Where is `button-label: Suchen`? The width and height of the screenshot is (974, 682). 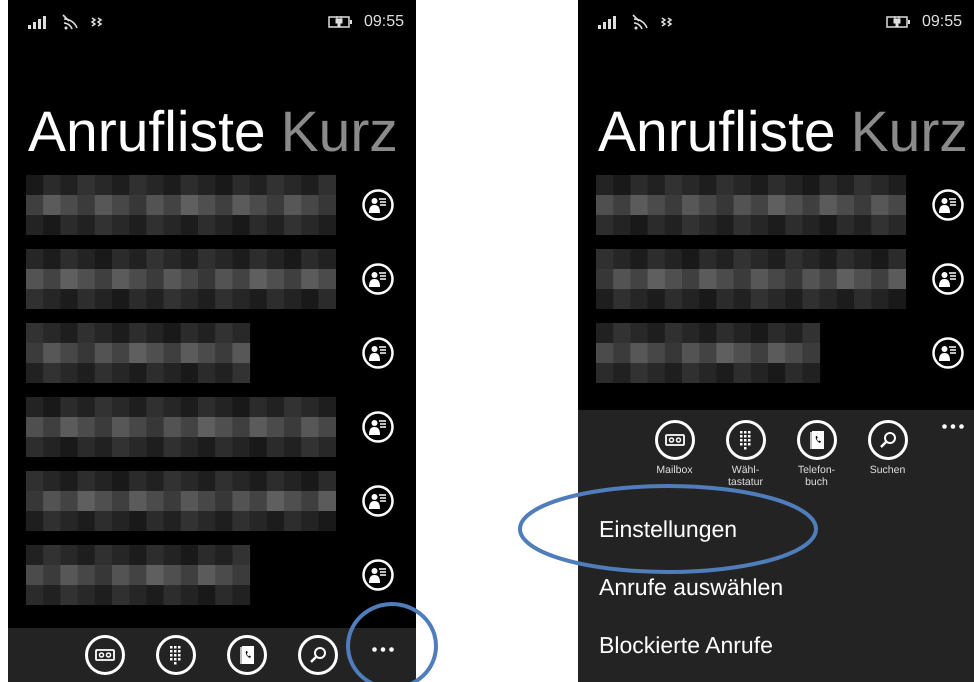 button-label: Suchen is located at coordinates (888, 470).